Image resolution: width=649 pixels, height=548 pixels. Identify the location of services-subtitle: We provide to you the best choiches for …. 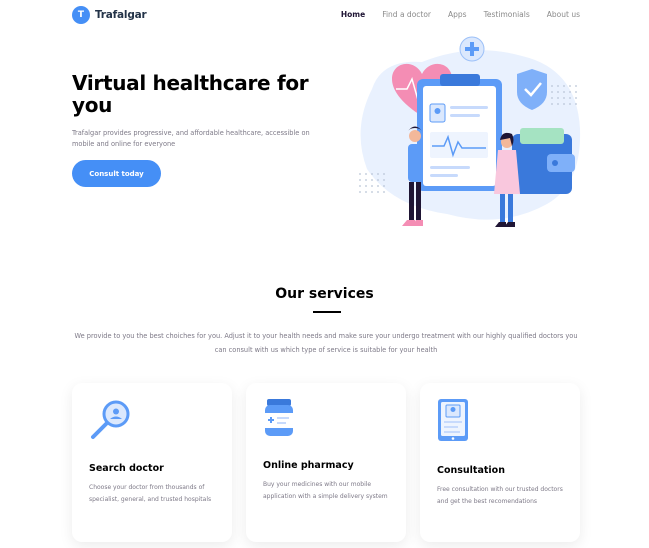
(326, 343).